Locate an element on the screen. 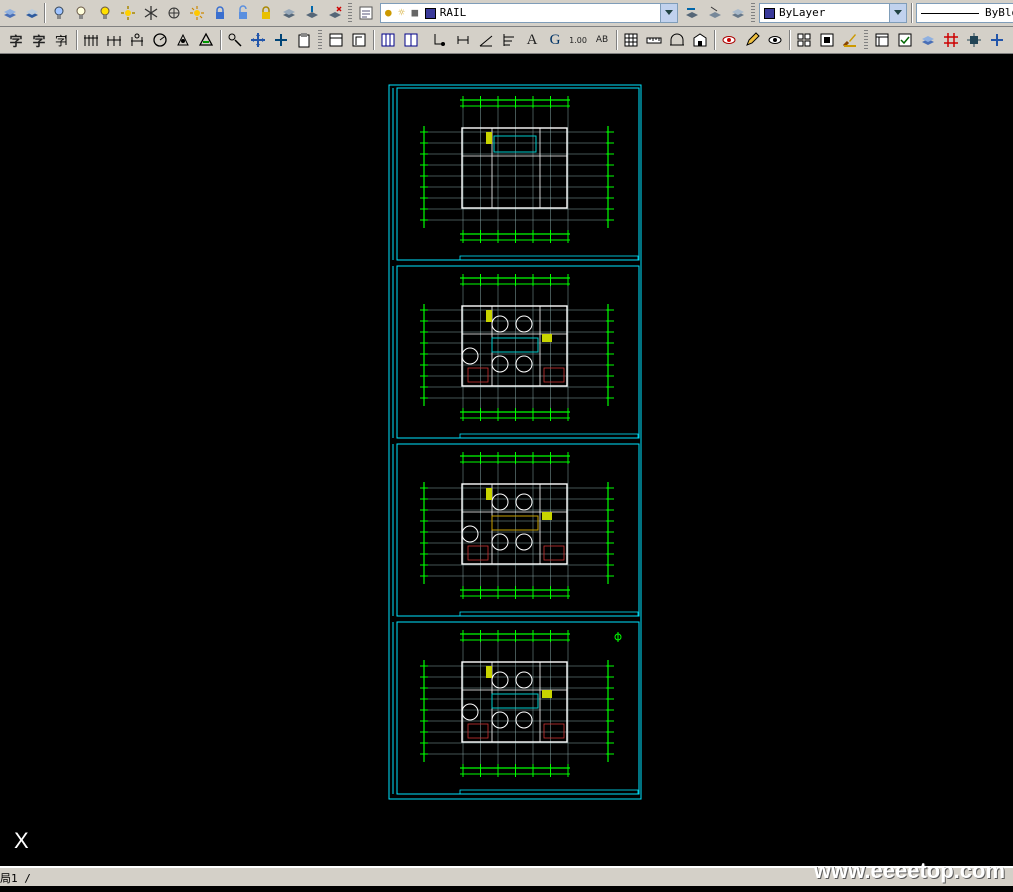 The height and width of the screenshot is (892, 1013). text-style-icon: 字 is located at coordinates (16, 40).